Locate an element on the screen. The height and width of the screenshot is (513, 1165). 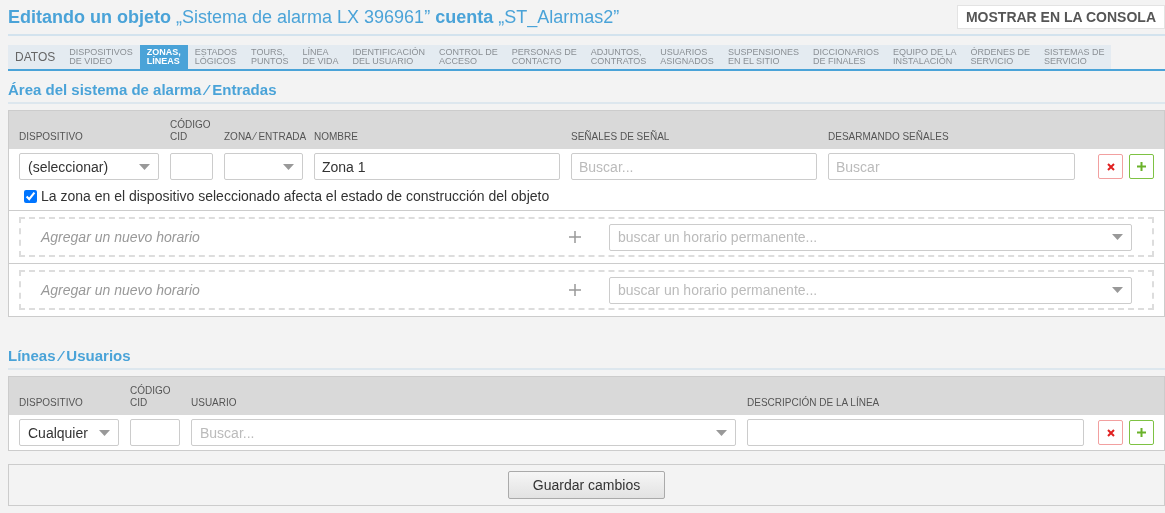
column-header: USUARIO is located at coordinates (214, 403).